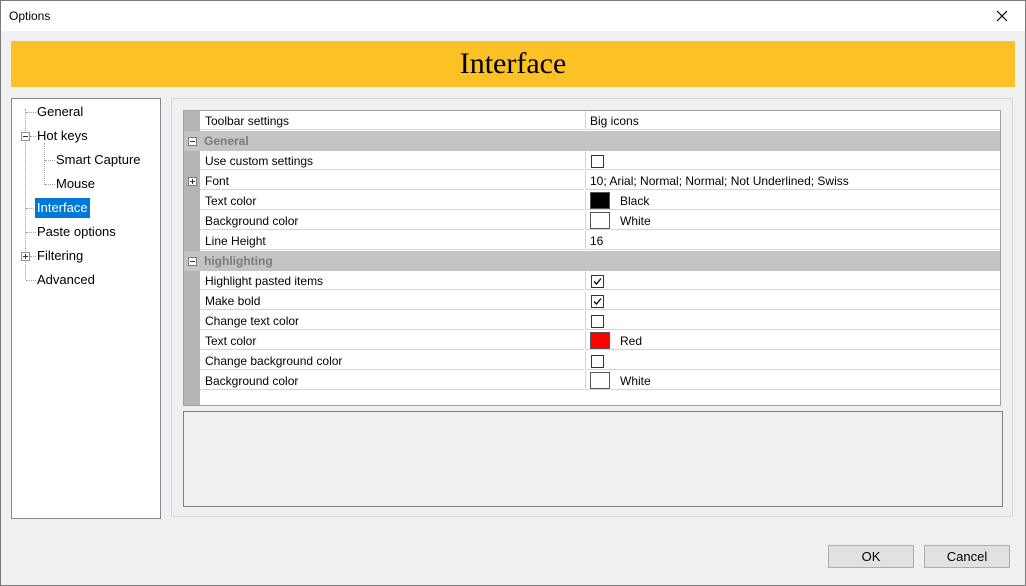 This screenshot has width=1026, height=586. I want to click on category-general: General, so click(592, 141).